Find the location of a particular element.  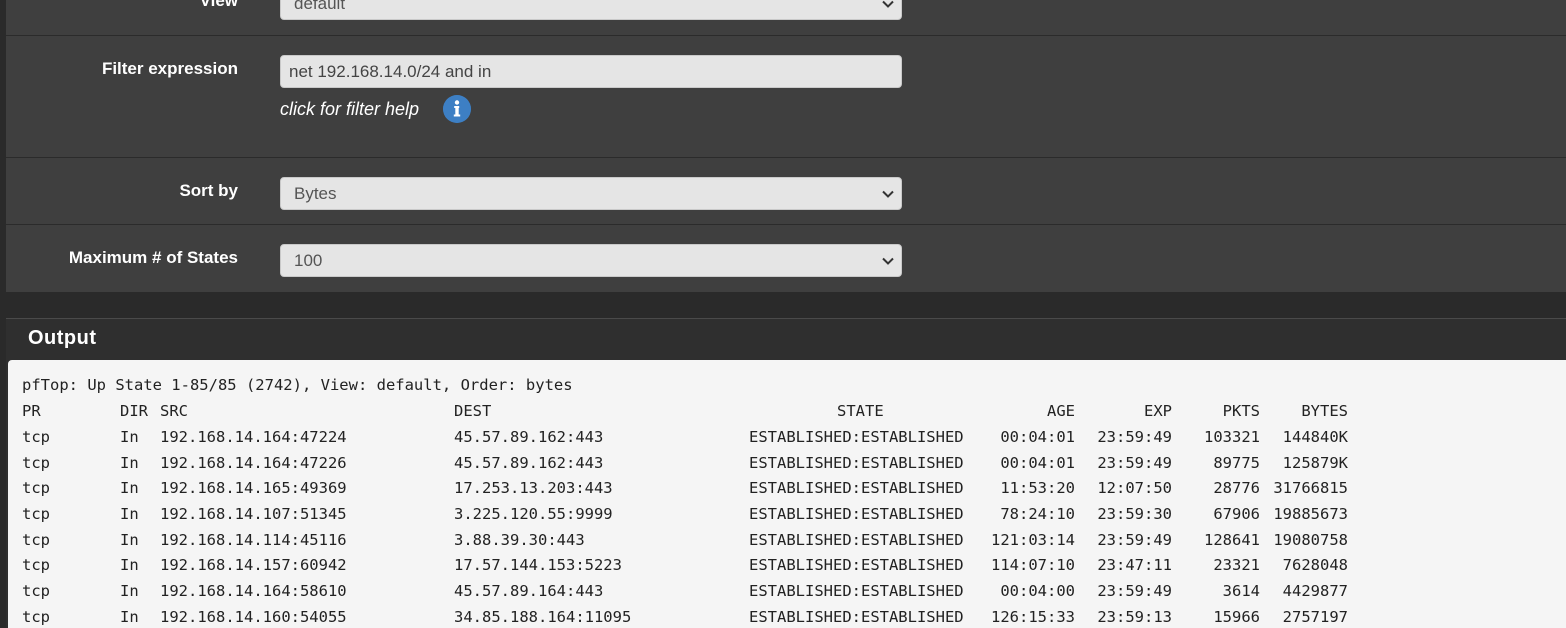

cell-dest: 3.225.120.55:9999 is located at coordinates (533, 514).